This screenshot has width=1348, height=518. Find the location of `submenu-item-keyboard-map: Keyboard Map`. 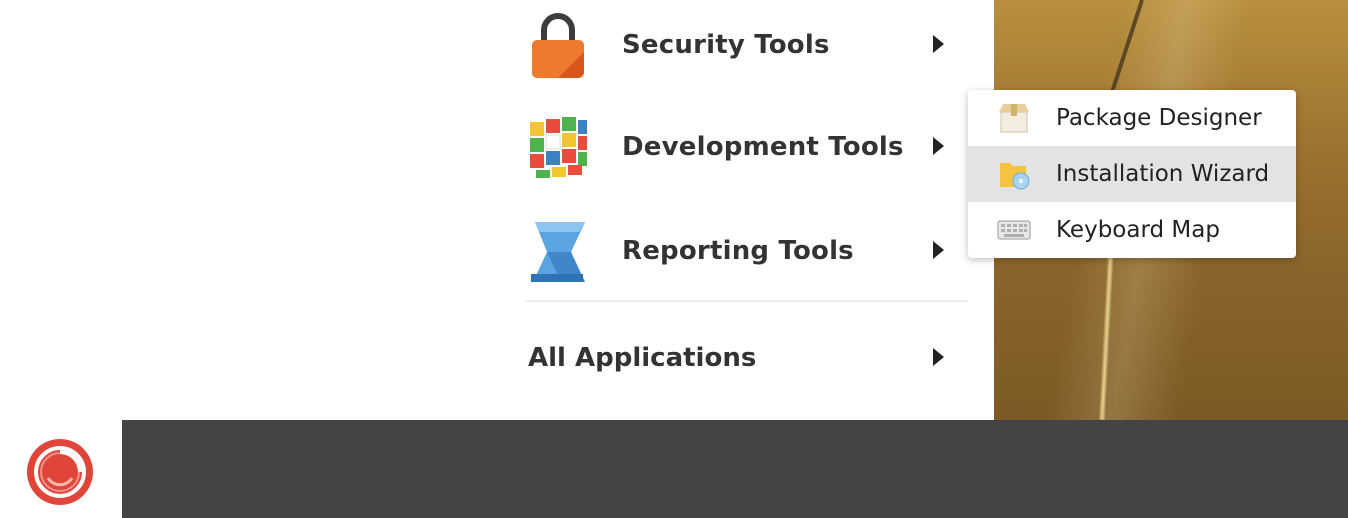

submenu-item-keyboard-map: Keyboard Map is located at coordinates (1132, 230).